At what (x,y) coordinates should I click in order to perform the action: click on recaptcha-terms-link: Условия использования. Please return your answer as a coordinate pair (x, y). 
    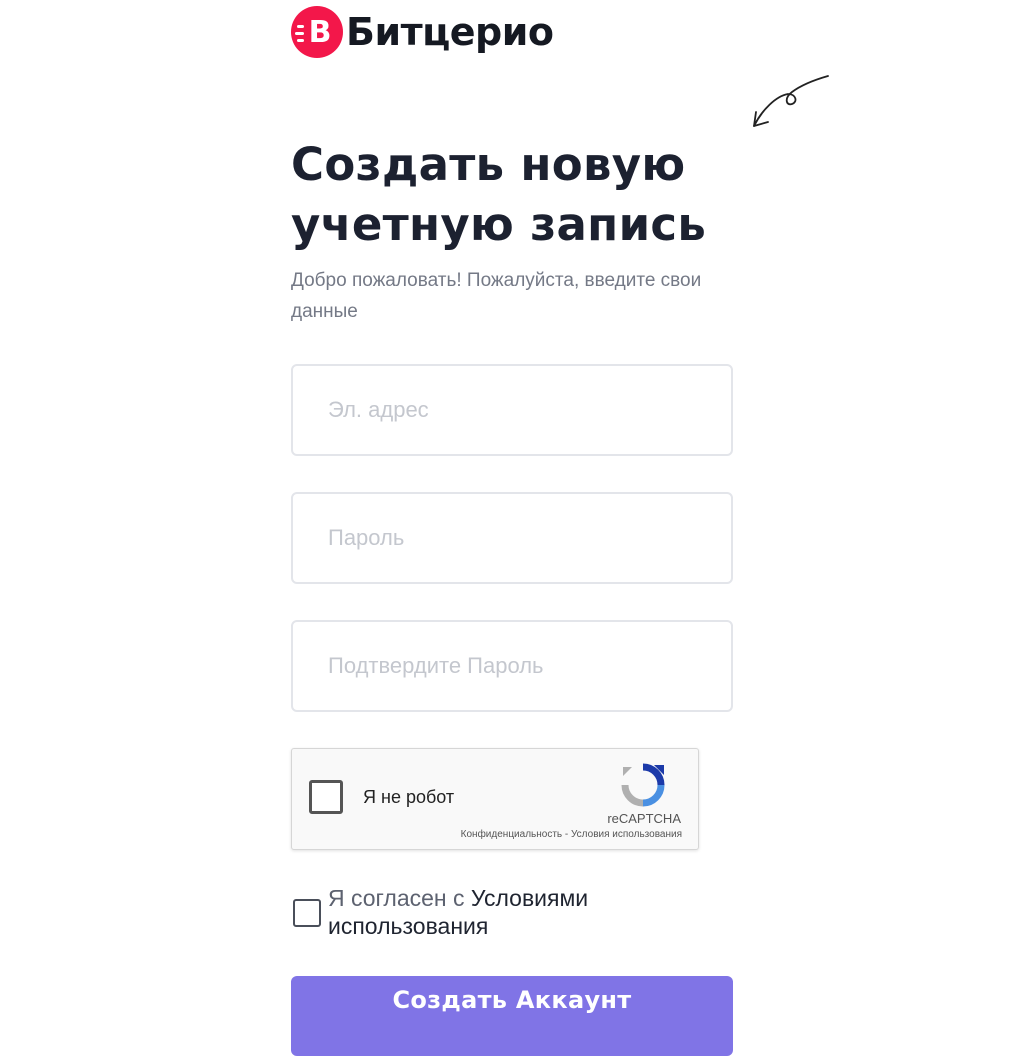
    Looking at the image, I should click on (626, 834).